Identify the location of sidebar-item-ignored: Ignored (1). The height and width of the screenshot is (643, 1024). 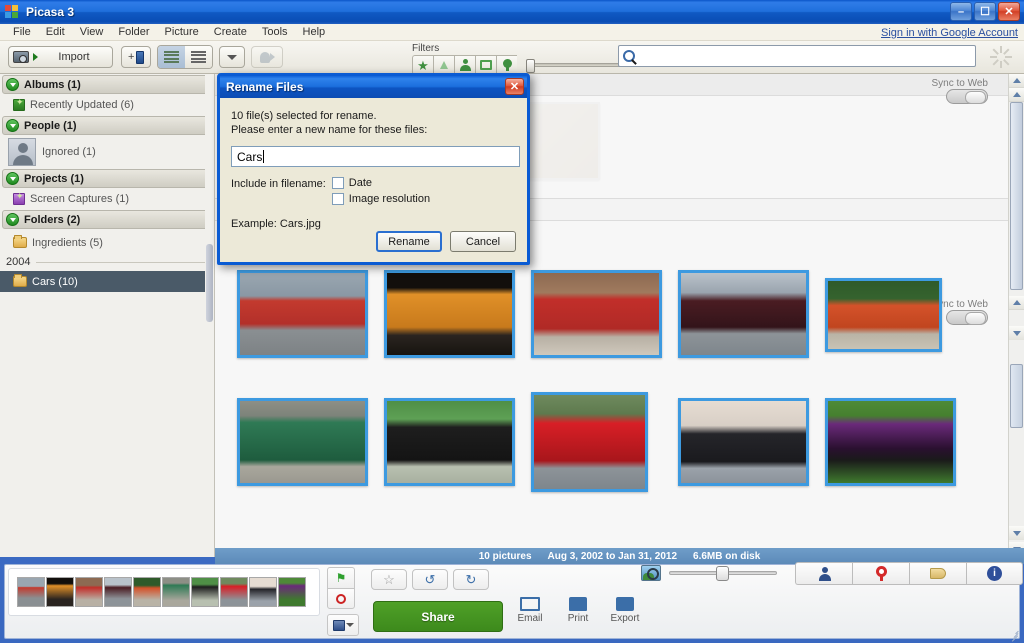
(107, 151).